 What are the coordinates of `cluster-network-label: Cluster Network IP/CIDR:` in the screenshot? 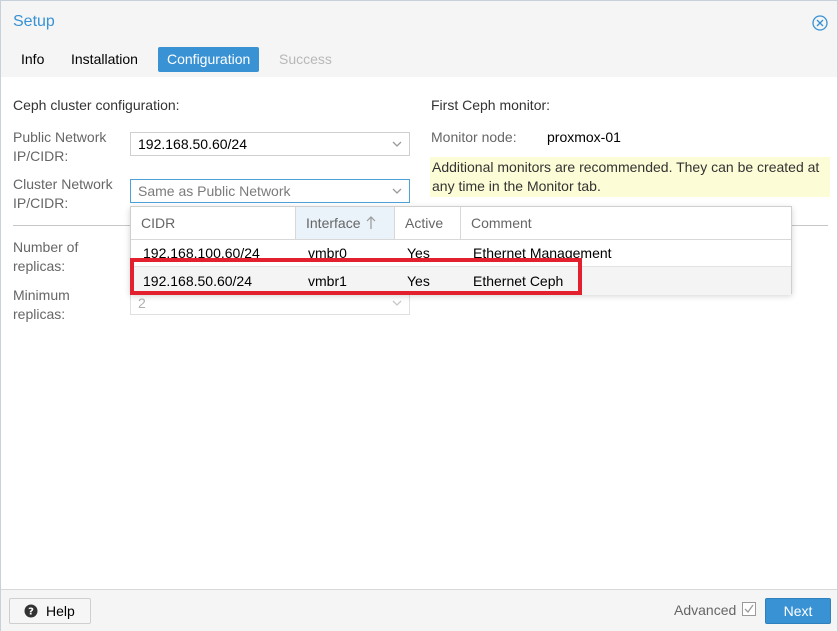 It's located at (63, 194).